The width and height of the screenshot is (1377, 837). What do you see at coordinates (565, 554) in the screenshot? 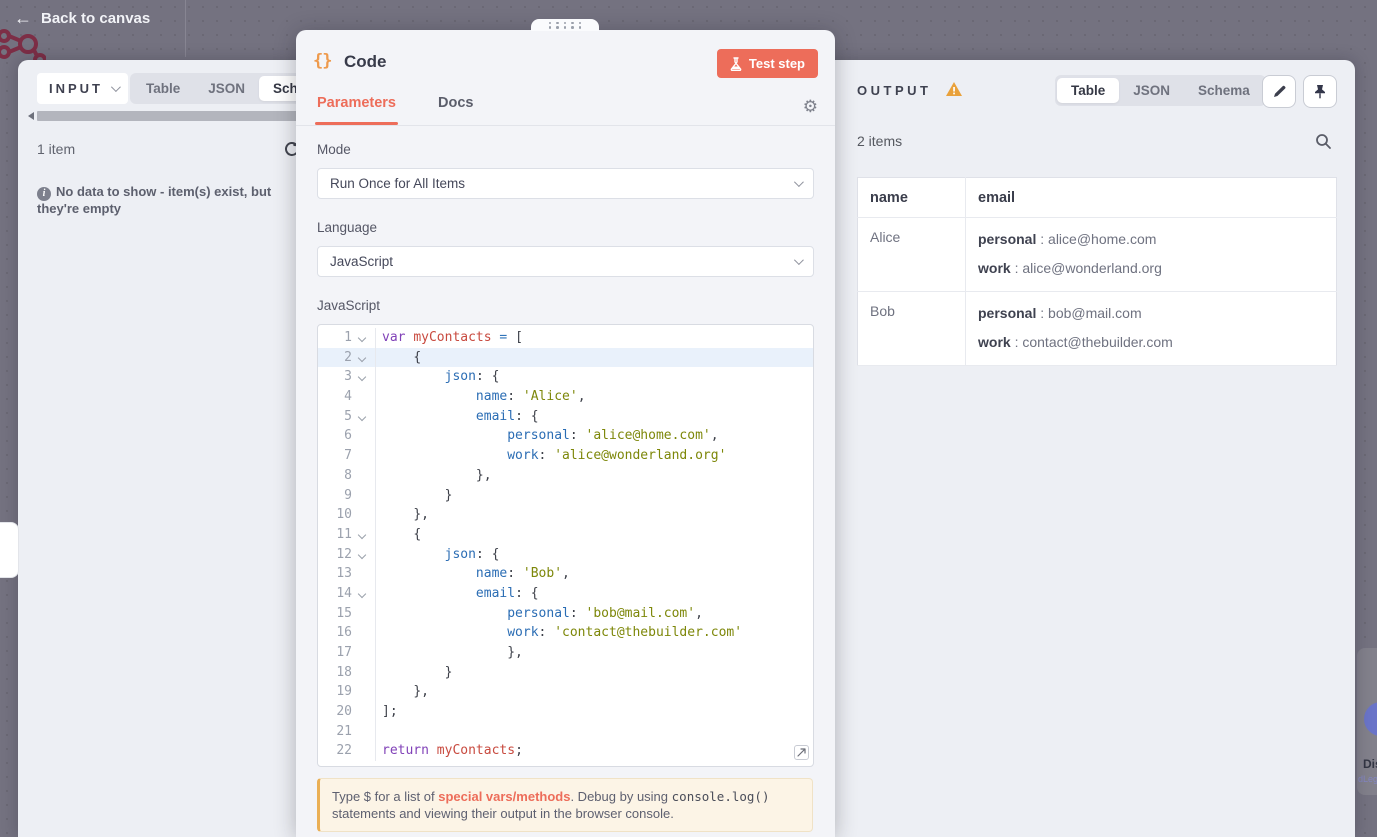
I see `code-line: 12 json: {` at bounding box center [565, 554].